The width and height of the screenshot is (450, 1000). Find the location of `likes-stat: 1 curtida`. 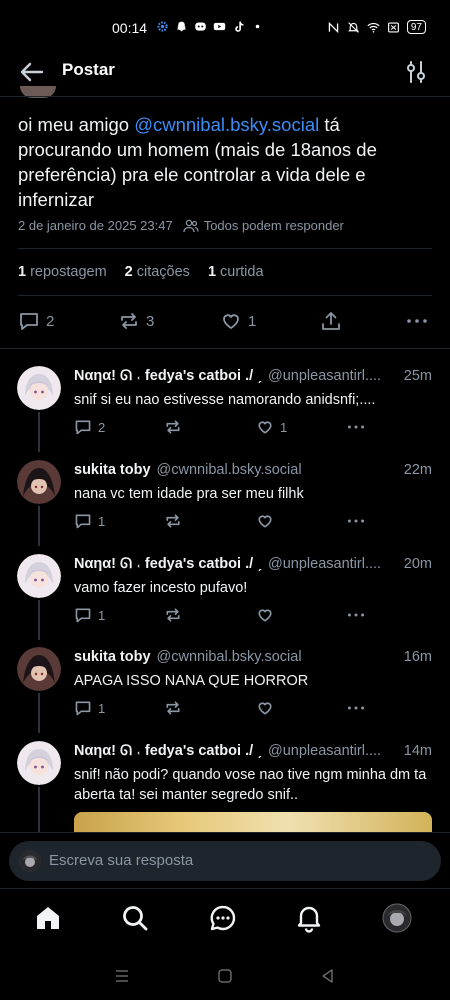

likes-stat: 1 curtida is located at coordinates (236, 272).